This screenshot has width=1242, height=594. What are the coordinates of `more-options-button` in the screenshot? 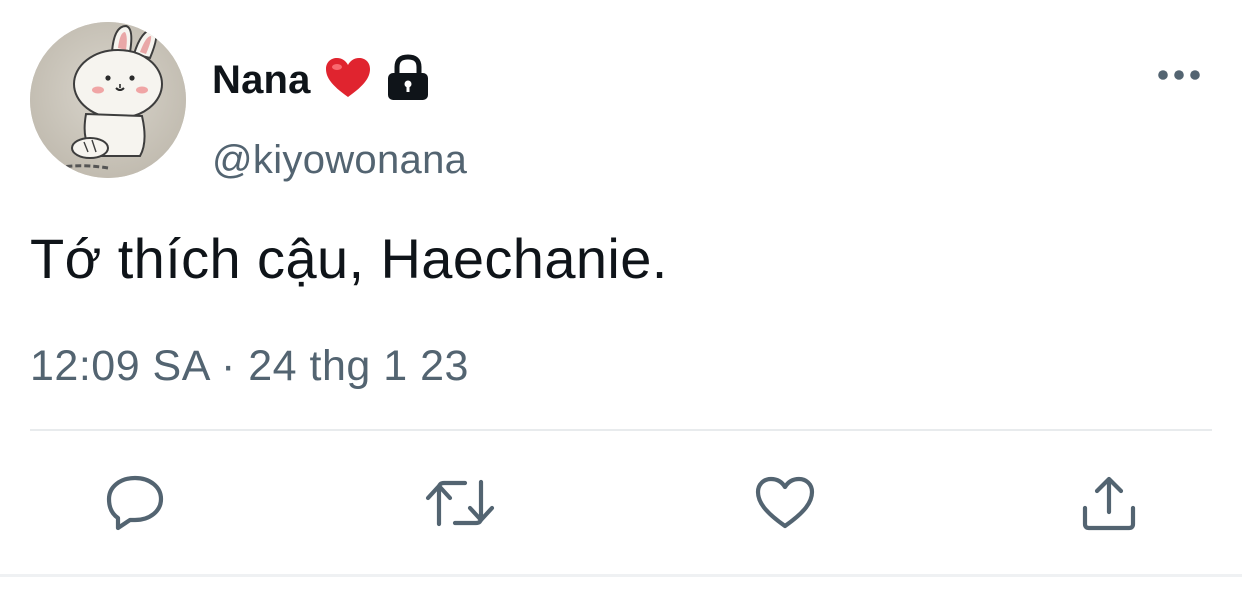 It's located at (1179, 75).